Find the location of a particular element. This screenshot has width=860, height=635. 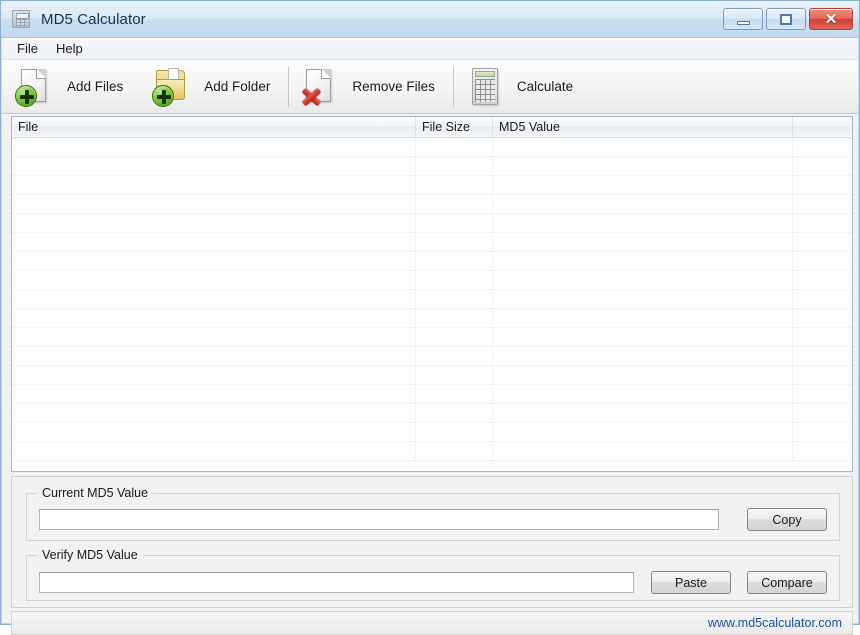

maximize-icon is located at coordinates (786, 19).